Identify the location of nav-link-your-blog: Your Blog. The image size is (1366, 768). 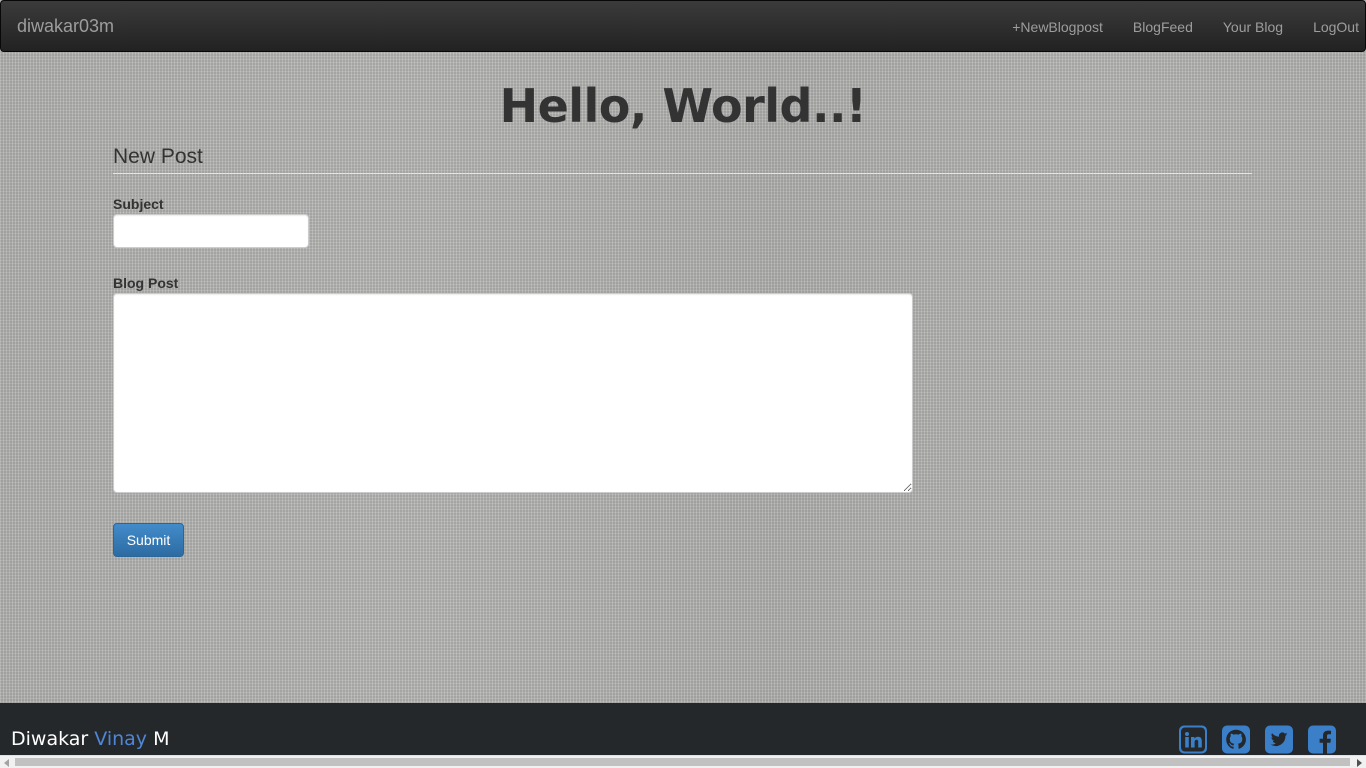
(1253, 27).